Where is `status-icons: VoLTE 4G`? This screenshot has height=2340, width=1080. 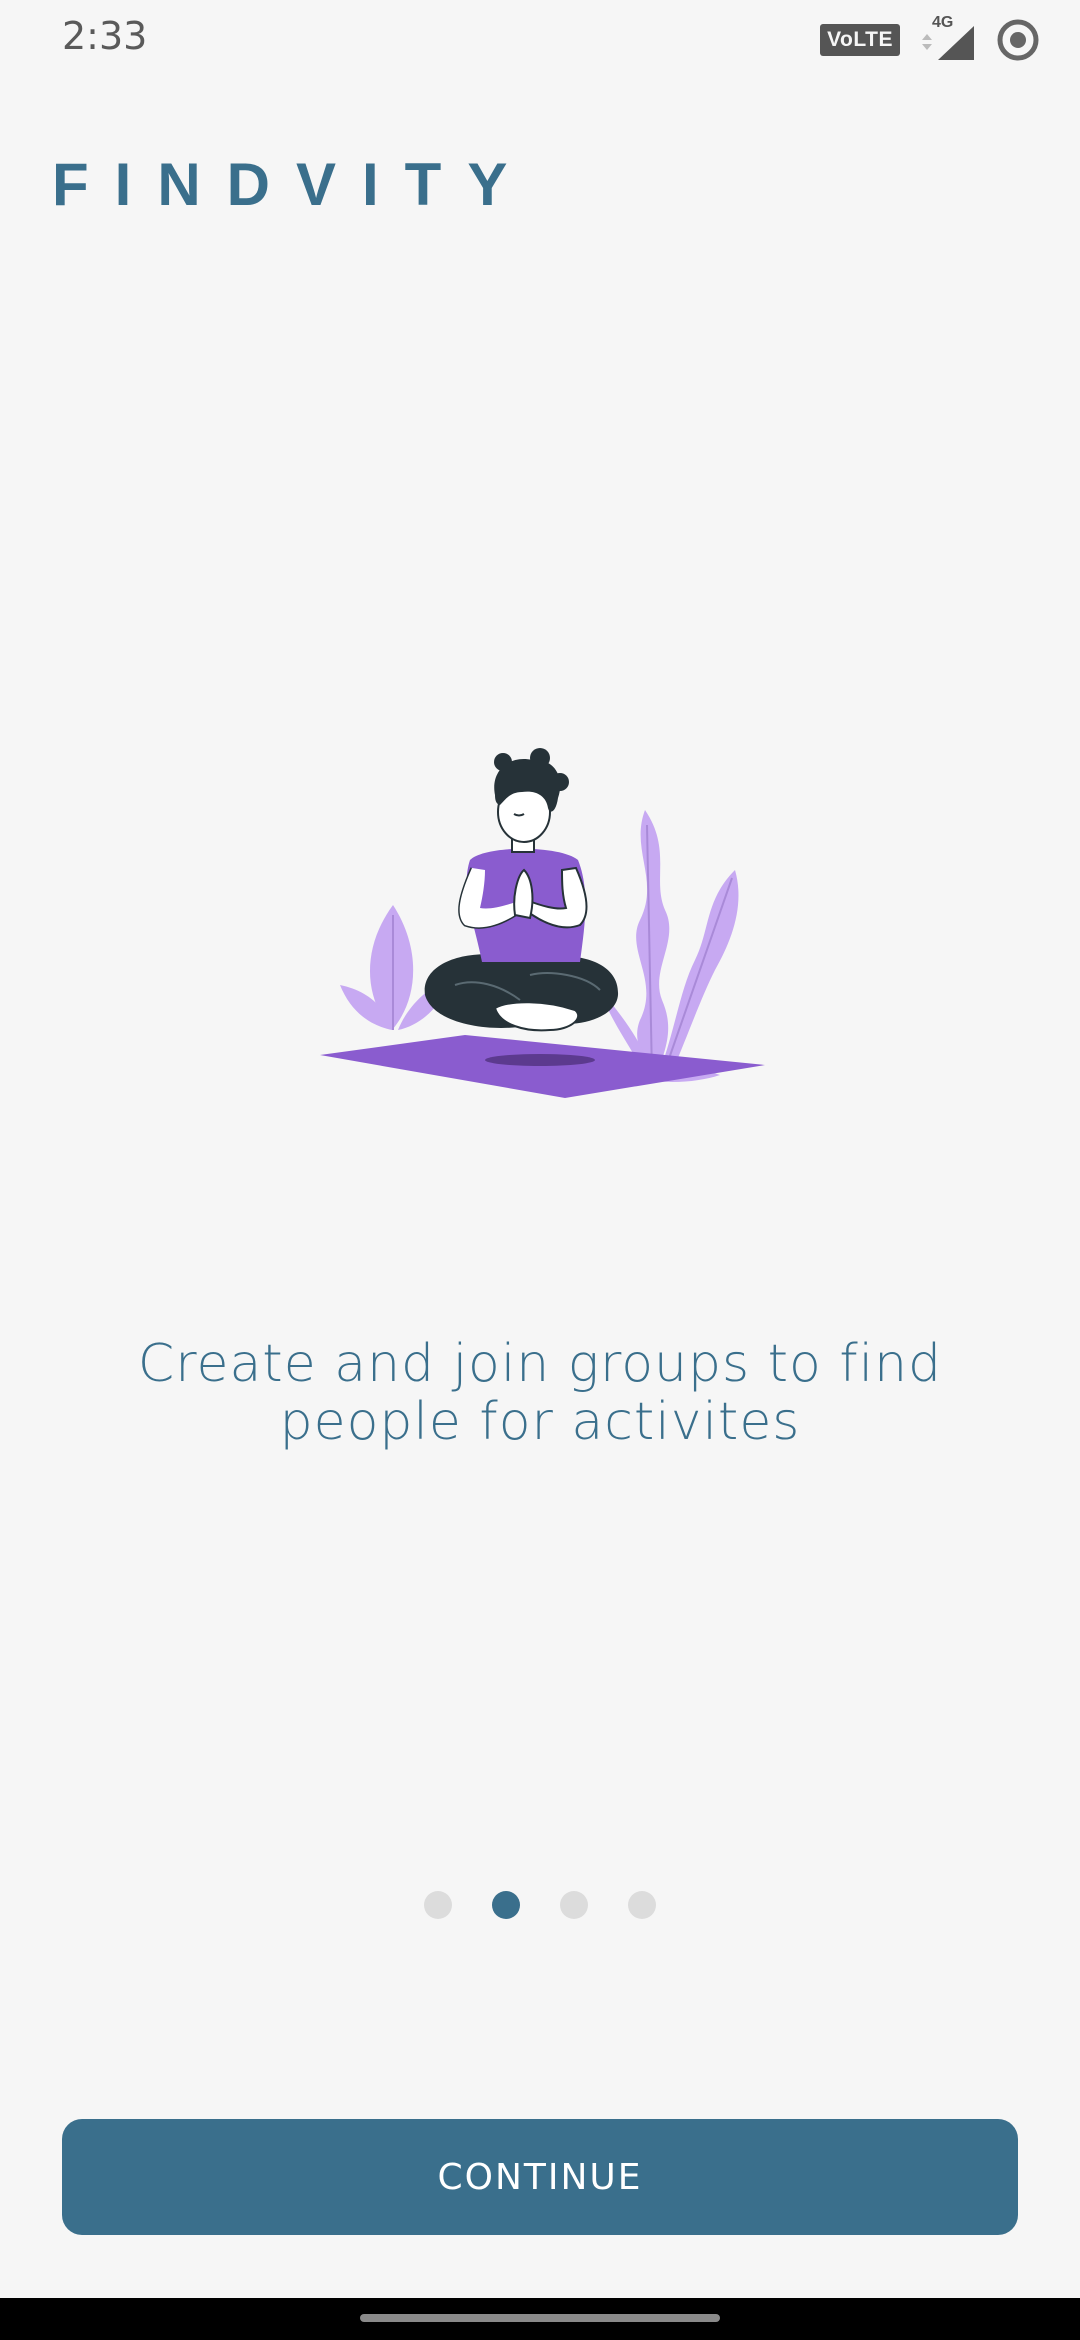
status-icons: VoLTE 4G is located at coordinates (930, 38).